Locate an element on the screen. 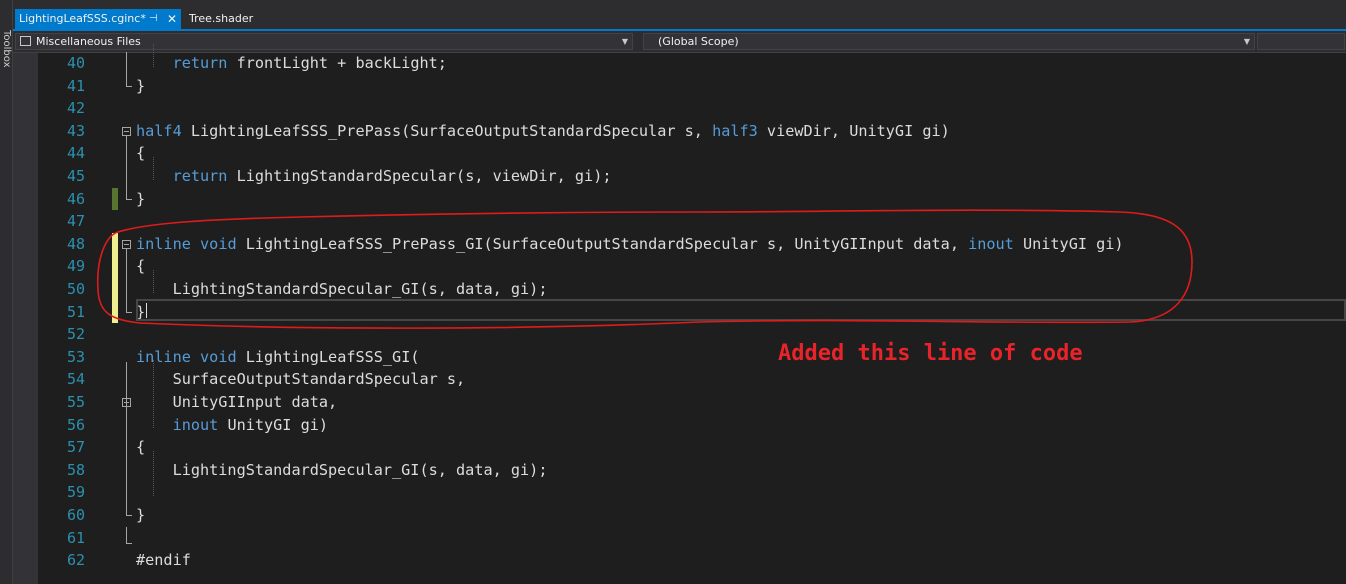 The height and width of the screenshot is (584, 1346). code-line: 62 #endif is located at coordinates (679, 560).